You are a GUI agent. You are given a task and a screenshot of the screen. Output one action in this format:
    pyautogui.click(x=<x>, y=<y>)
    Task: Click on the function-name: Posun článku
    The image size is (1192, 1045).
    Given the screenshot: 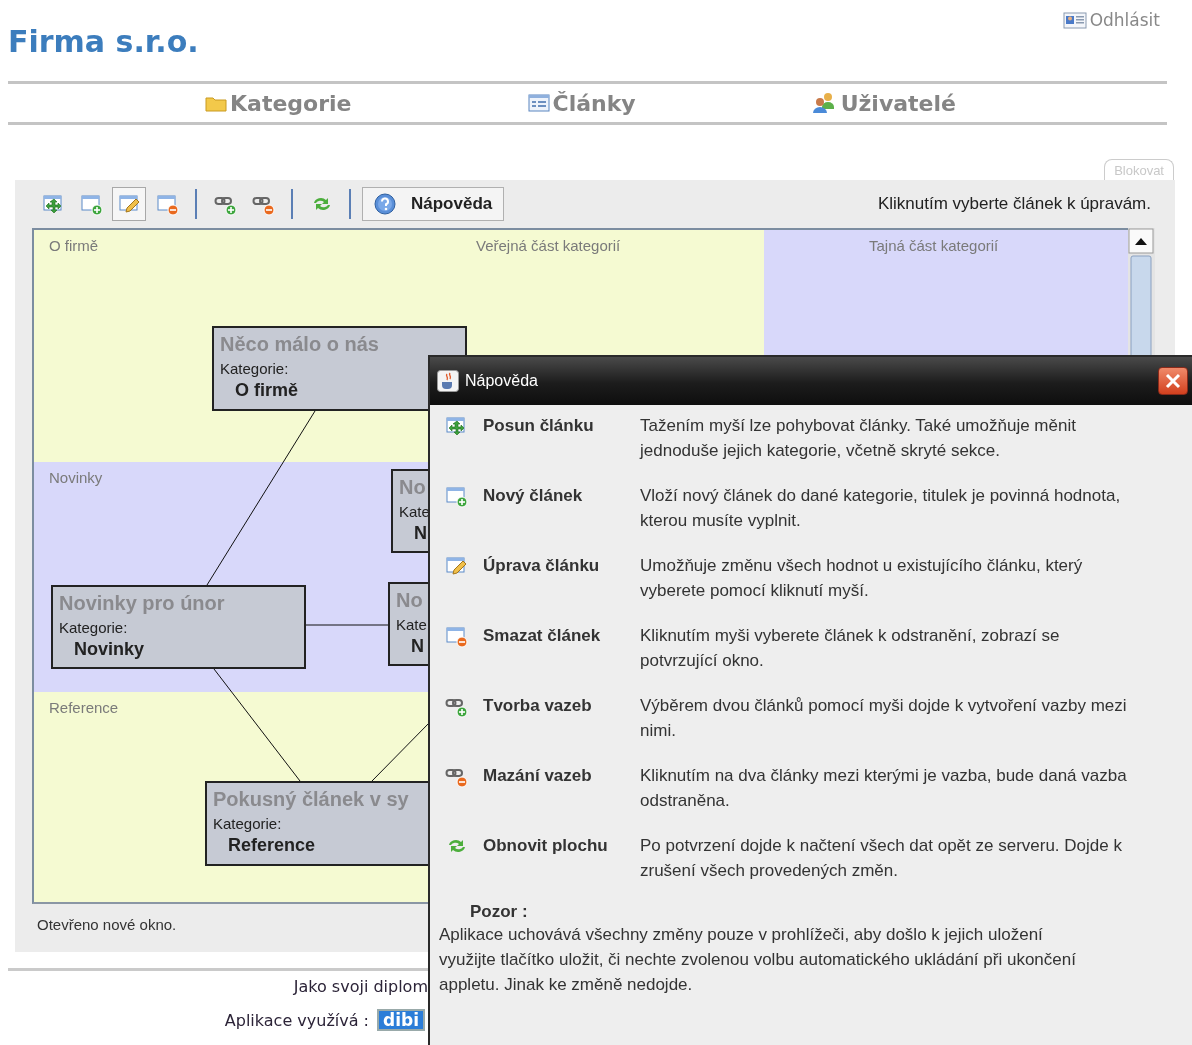 What is the action you would take?
    pyautogui.click(x=539, y=426)
    